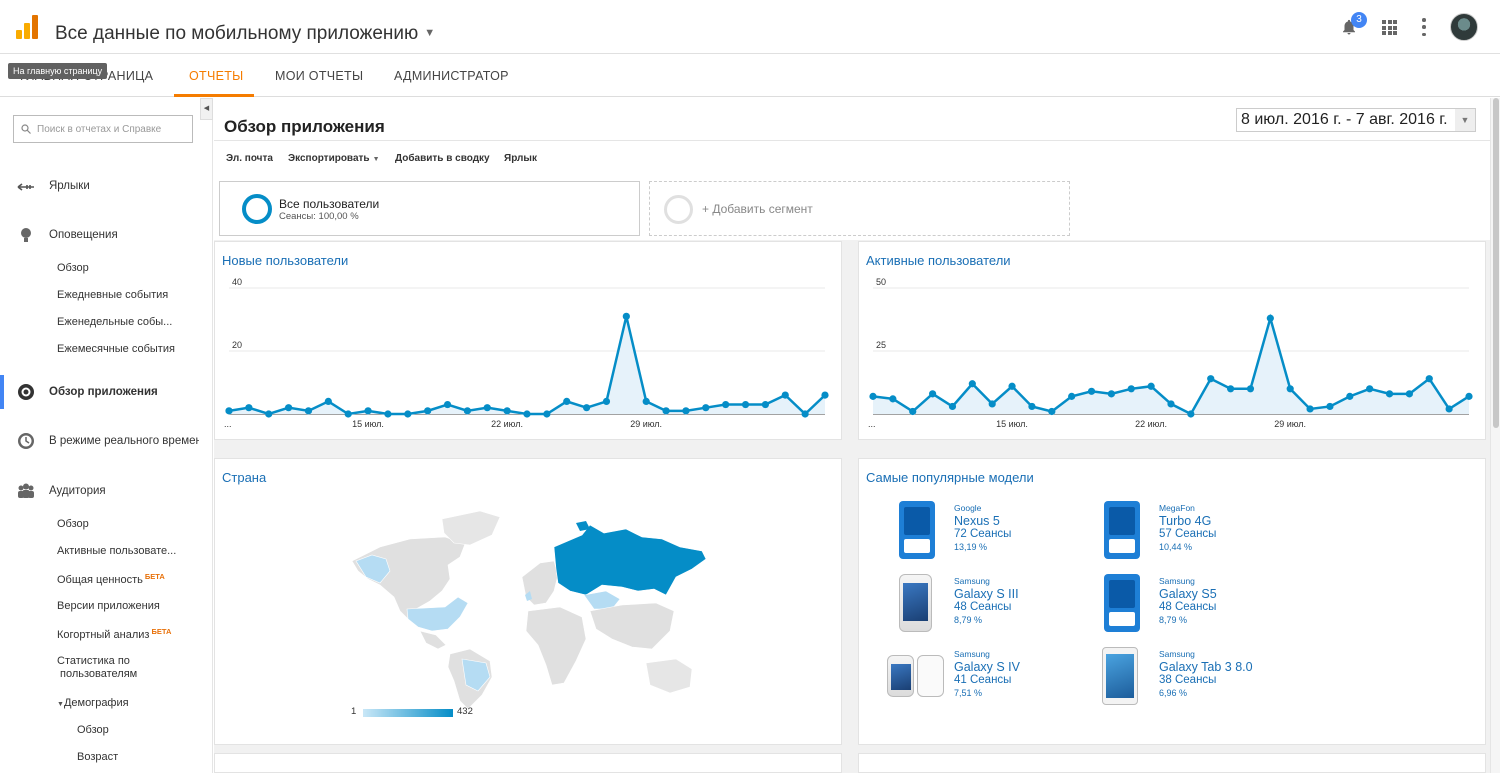 This screenshot has width=1500, height=773. What do you see at coordinates (1164, 532) in the screenshot?
I see `model-item: MegaFon Turbo 4G 57 Сеансы 10,44 %` at bounding box center [1164, 532].